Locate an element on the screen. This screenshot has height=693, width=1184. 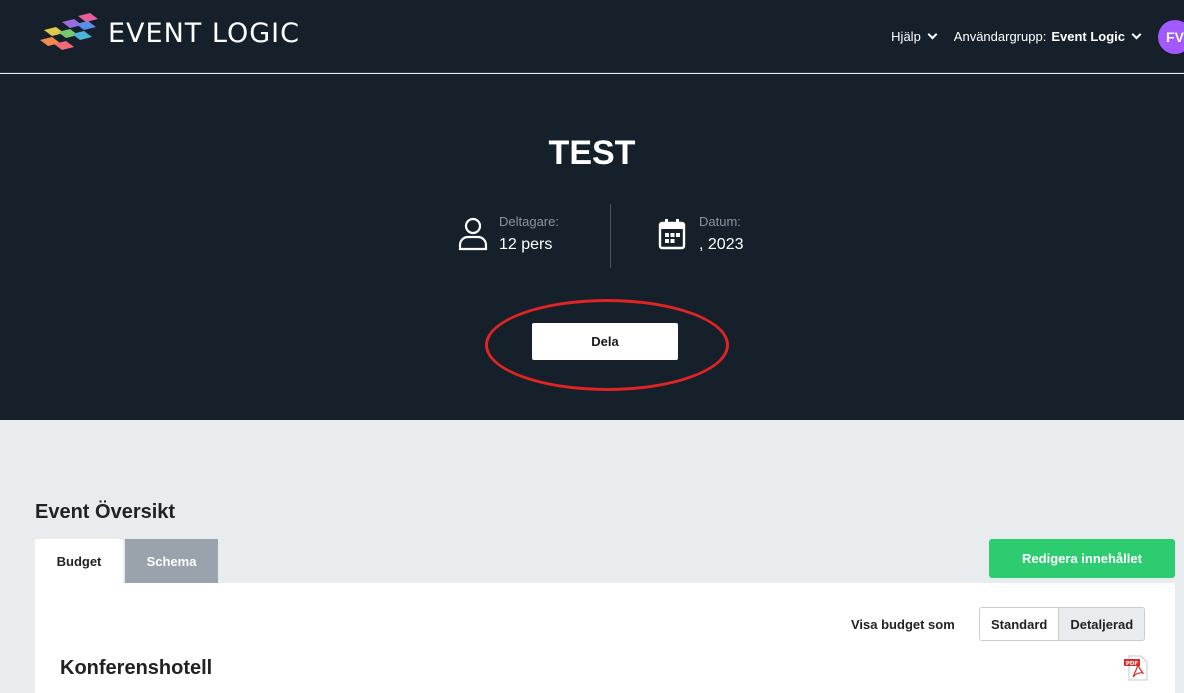
help-menu: Hjälp is located at coordinates (914, 36).